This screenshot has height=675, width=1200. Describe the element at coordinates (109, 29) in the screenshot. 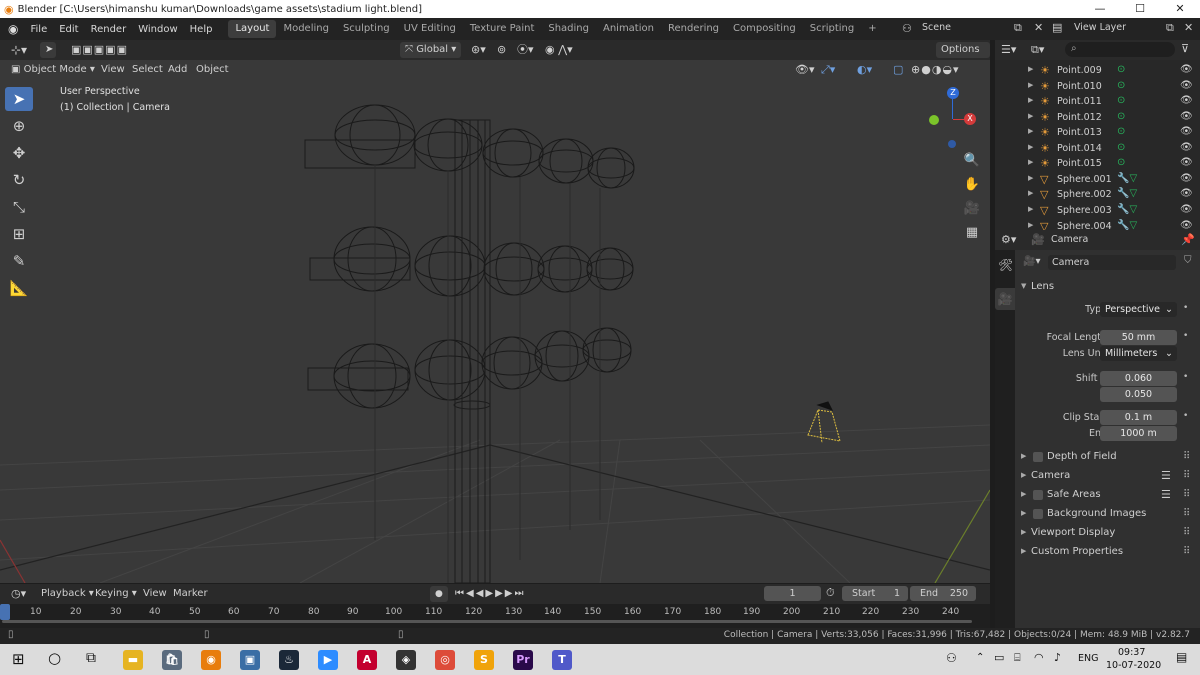

I see `menu-render: Render` at that location.